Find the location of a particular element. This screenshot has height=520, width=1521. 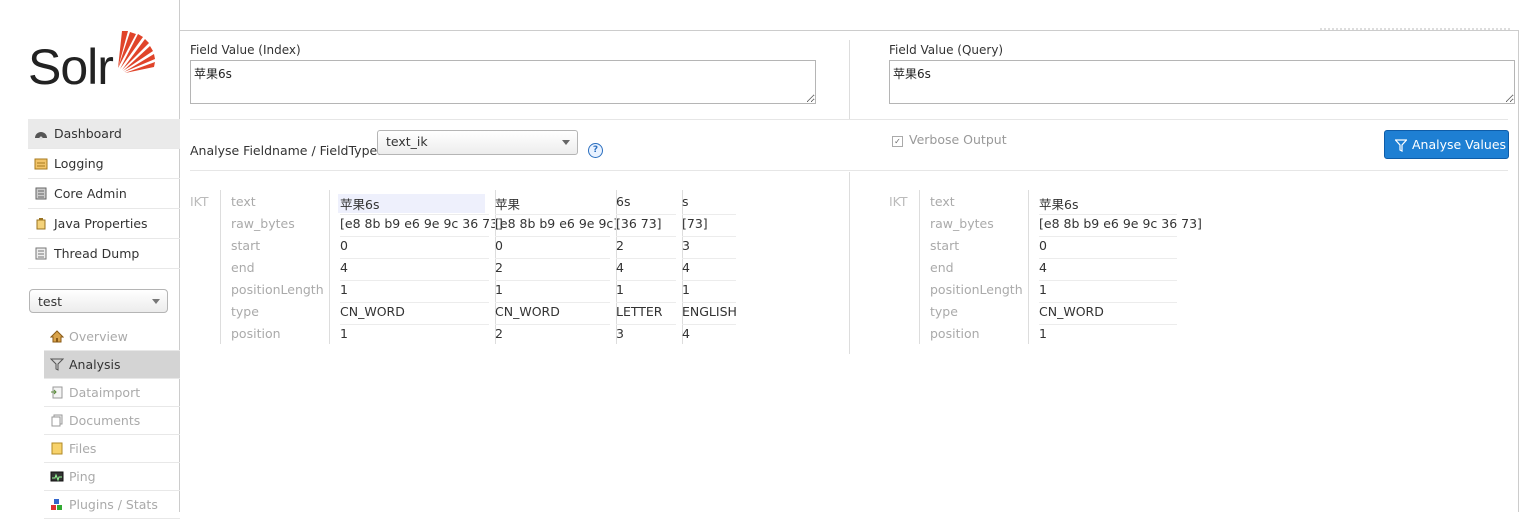

core-selector: test is located at coordinates (98, 301).